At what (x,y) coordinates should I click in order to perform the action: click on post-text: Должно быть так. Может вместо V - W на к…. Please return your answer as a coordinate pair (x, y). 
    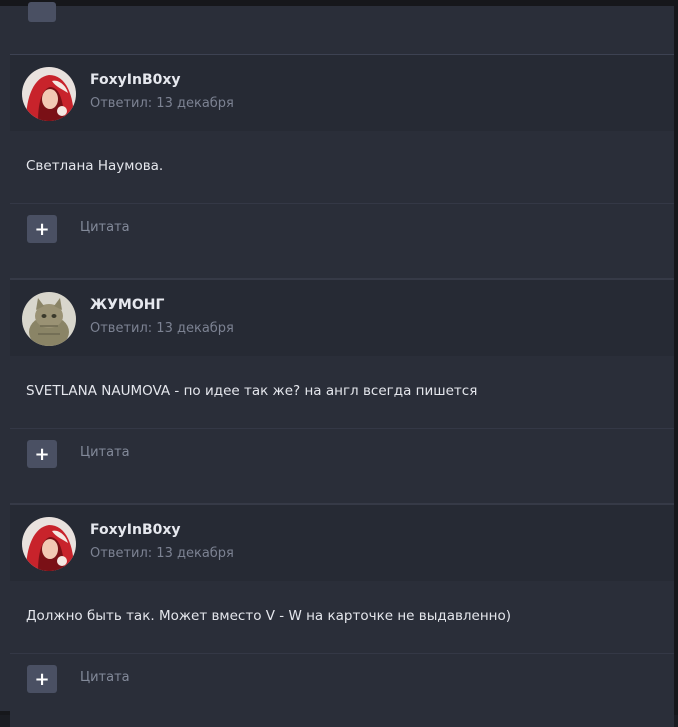
    Looking at the image, I should click on (269, 616).